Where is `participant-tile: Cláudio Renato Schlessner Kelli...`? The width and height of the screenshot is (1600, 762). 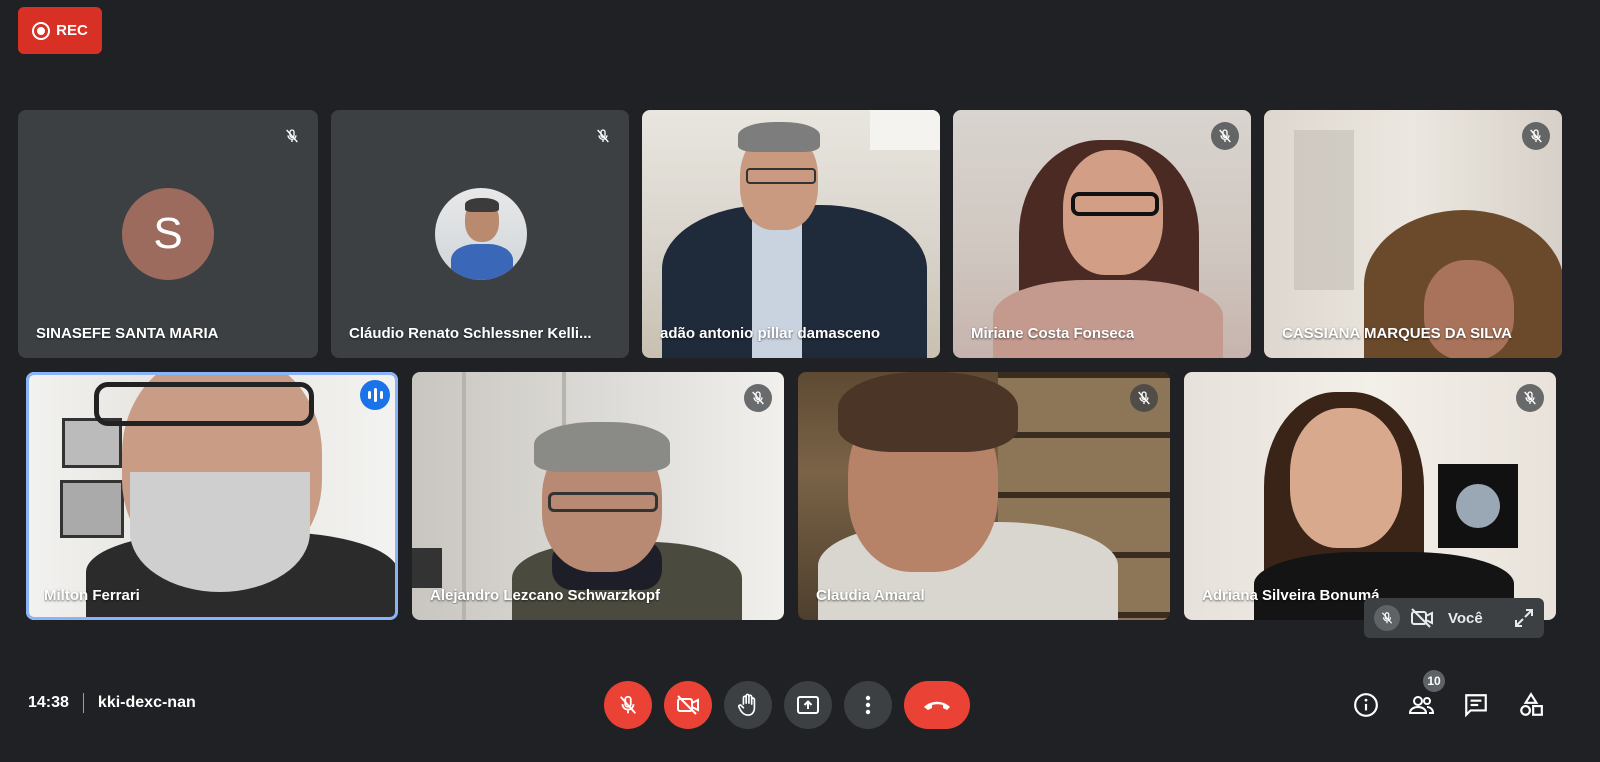 participant-tile: Cláudio Renato Schlessner Kelli... is located at coordinates (480, 234).